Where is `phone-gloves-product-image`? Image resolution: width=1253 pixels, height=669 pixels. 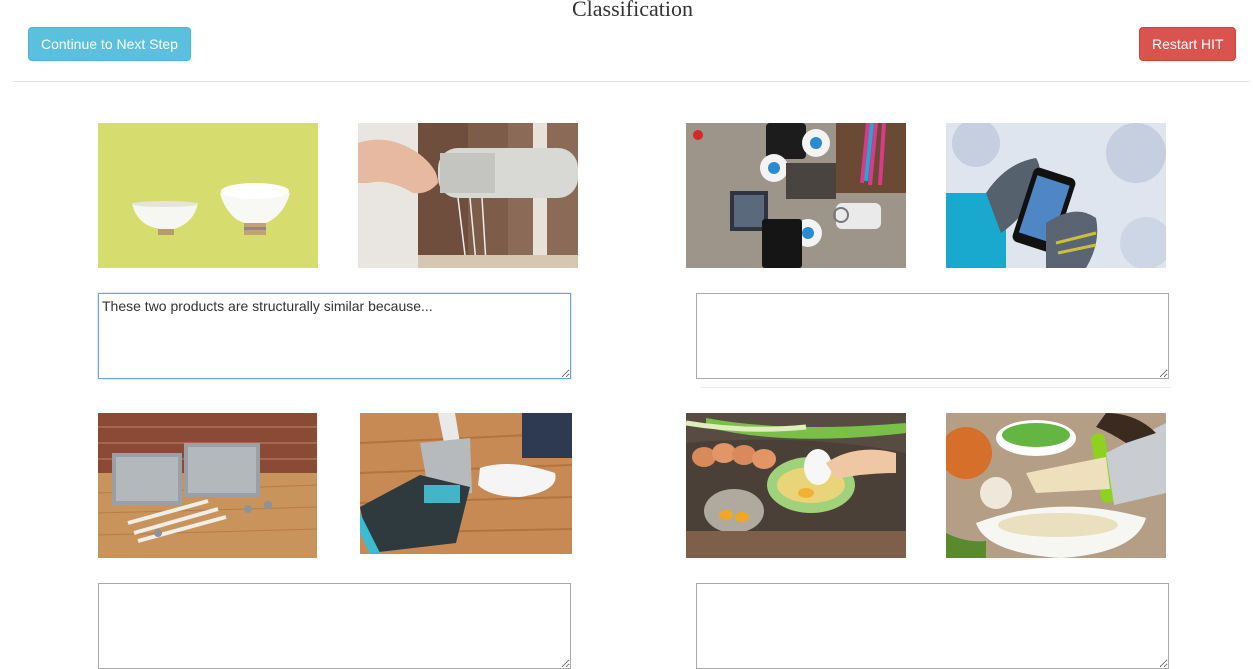 phone-gloves-product-image is located at coordinates (1056, 195).